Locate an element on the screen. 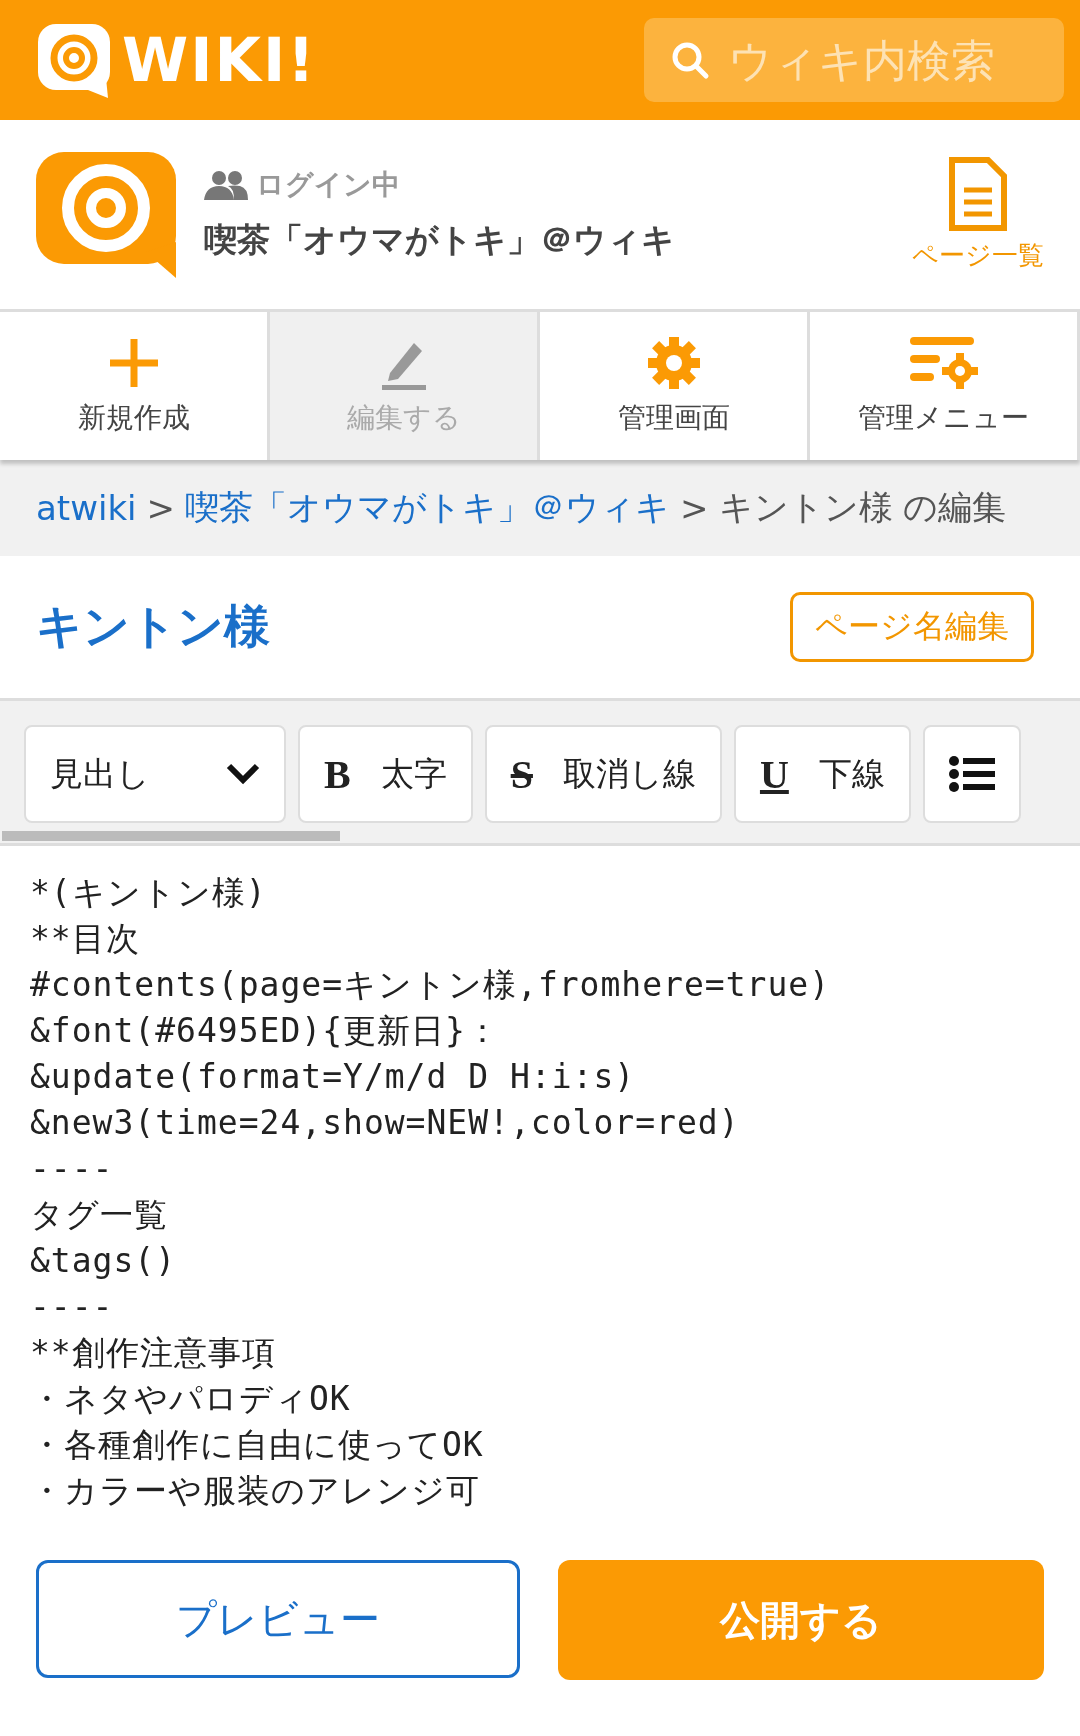 This screenshot has height=1736, width=1080. code-line: ・カラーや服装のアレンジ可 is located at coordinates (255, 1491).